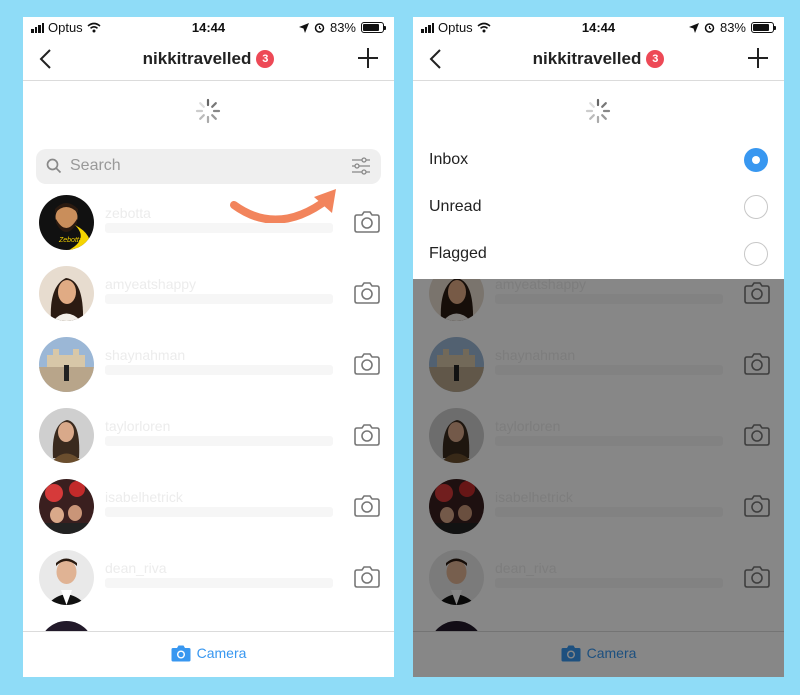 The height and width of the screenshot is (695, 800). What do you see at coordinates (598, 160) in the screenshot?
I see `filter-option-inbox: Inbox` at bounding box center [598, 160].